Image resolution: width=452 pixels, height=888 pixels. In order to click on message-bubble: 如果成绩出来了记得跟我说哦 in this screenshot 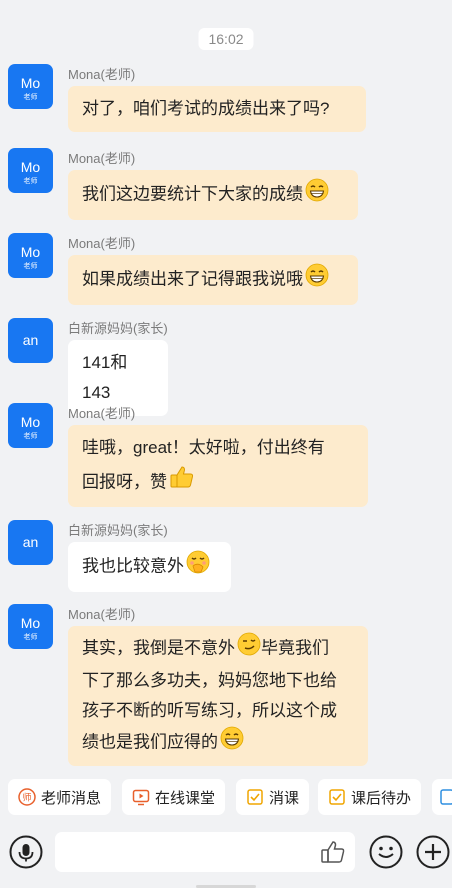, I will do `click(213, 280)`.